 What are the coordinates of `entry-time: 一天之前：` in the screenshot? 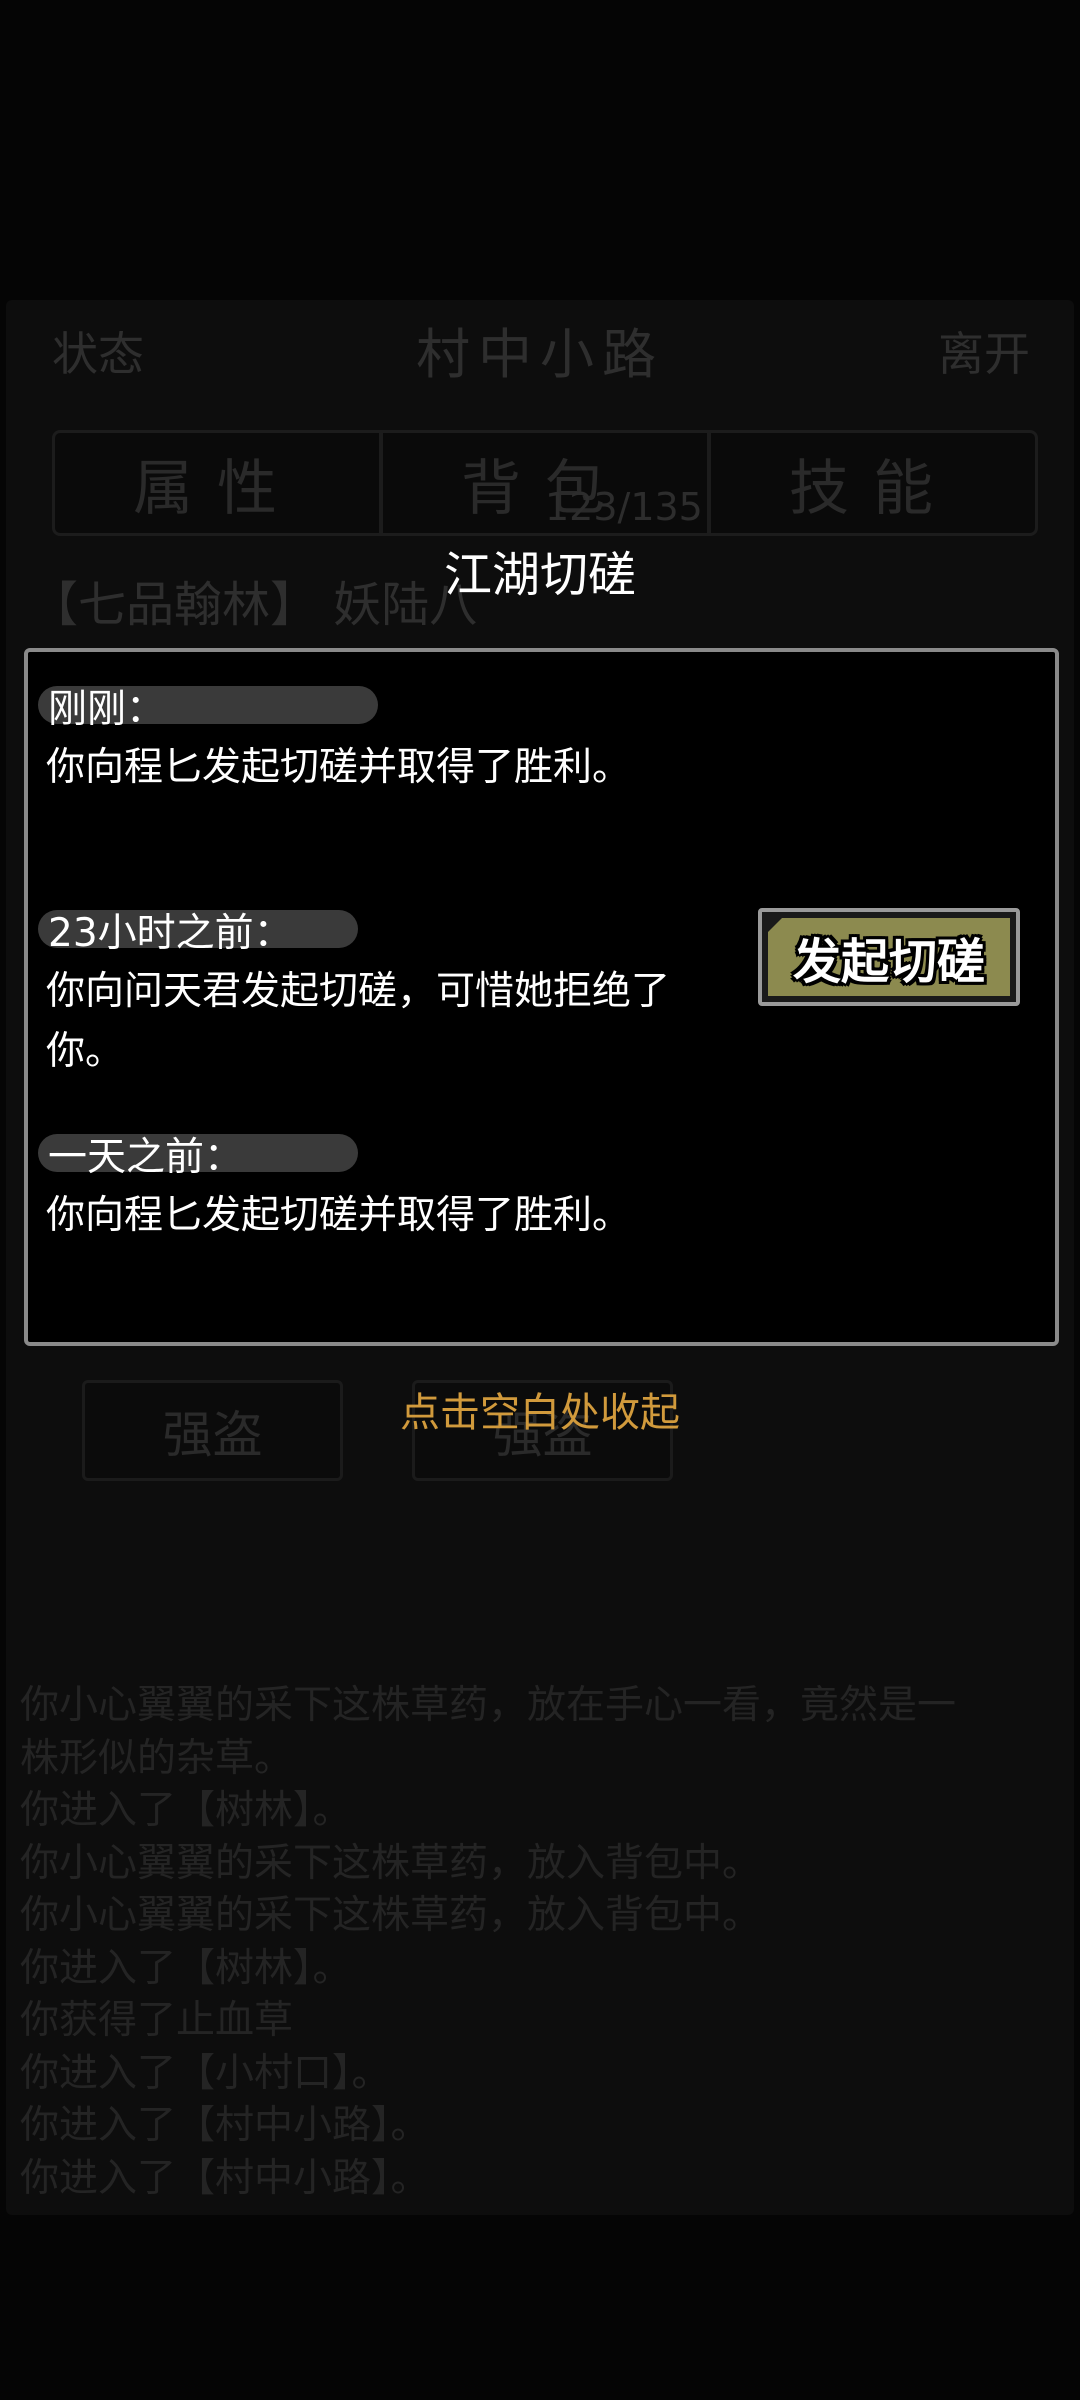 It's located at (146, 1157).